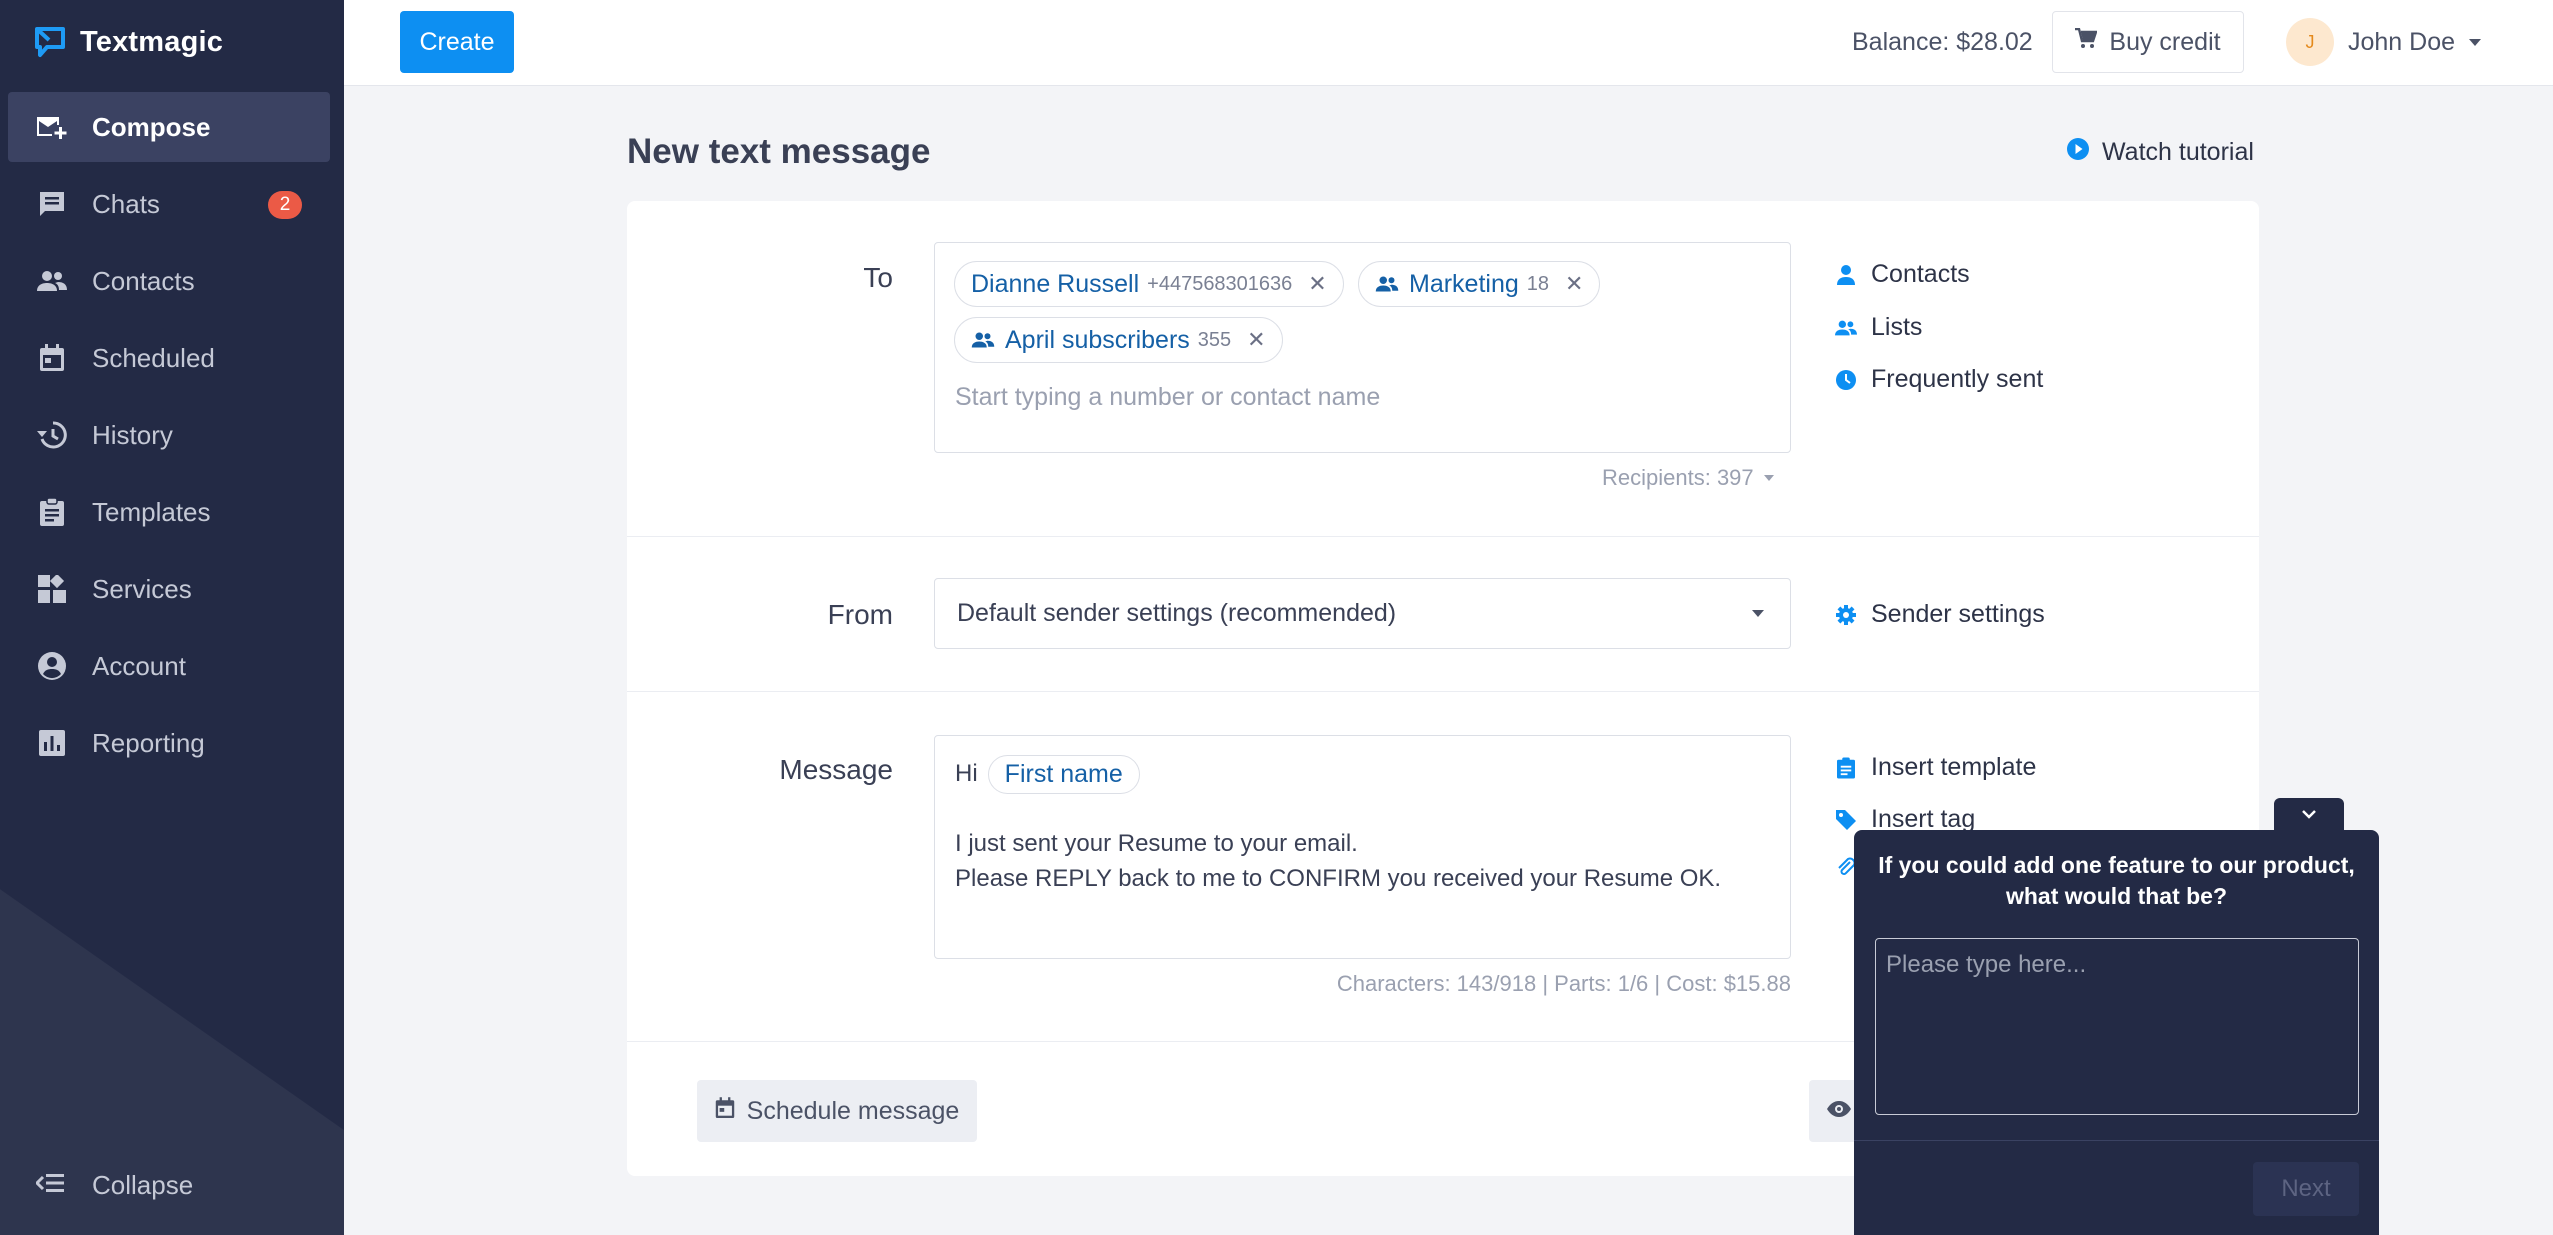 The height and width of the screenshot is (1235, 2553). I want to click on contacts-icon, so click(52, 281).